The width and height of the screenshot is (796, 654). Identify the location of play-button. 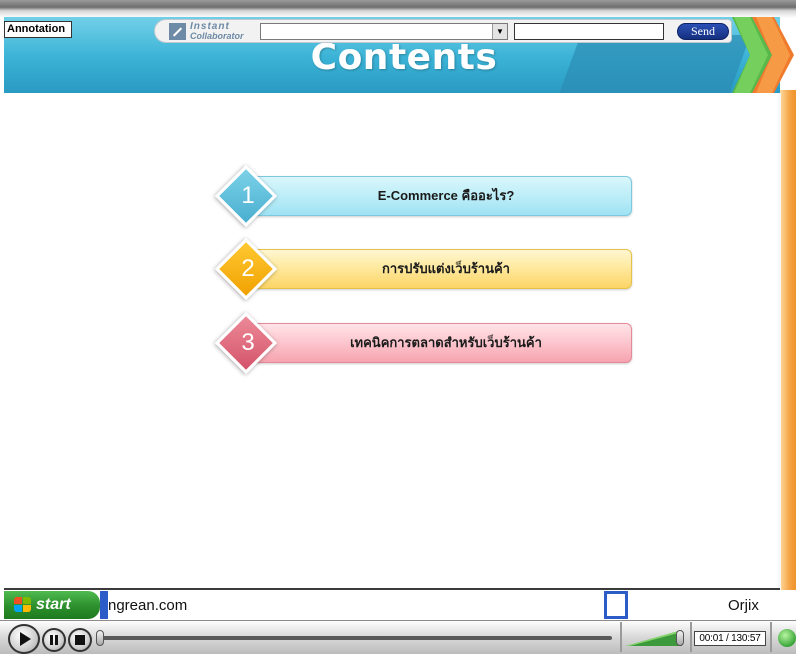
(24, 639).